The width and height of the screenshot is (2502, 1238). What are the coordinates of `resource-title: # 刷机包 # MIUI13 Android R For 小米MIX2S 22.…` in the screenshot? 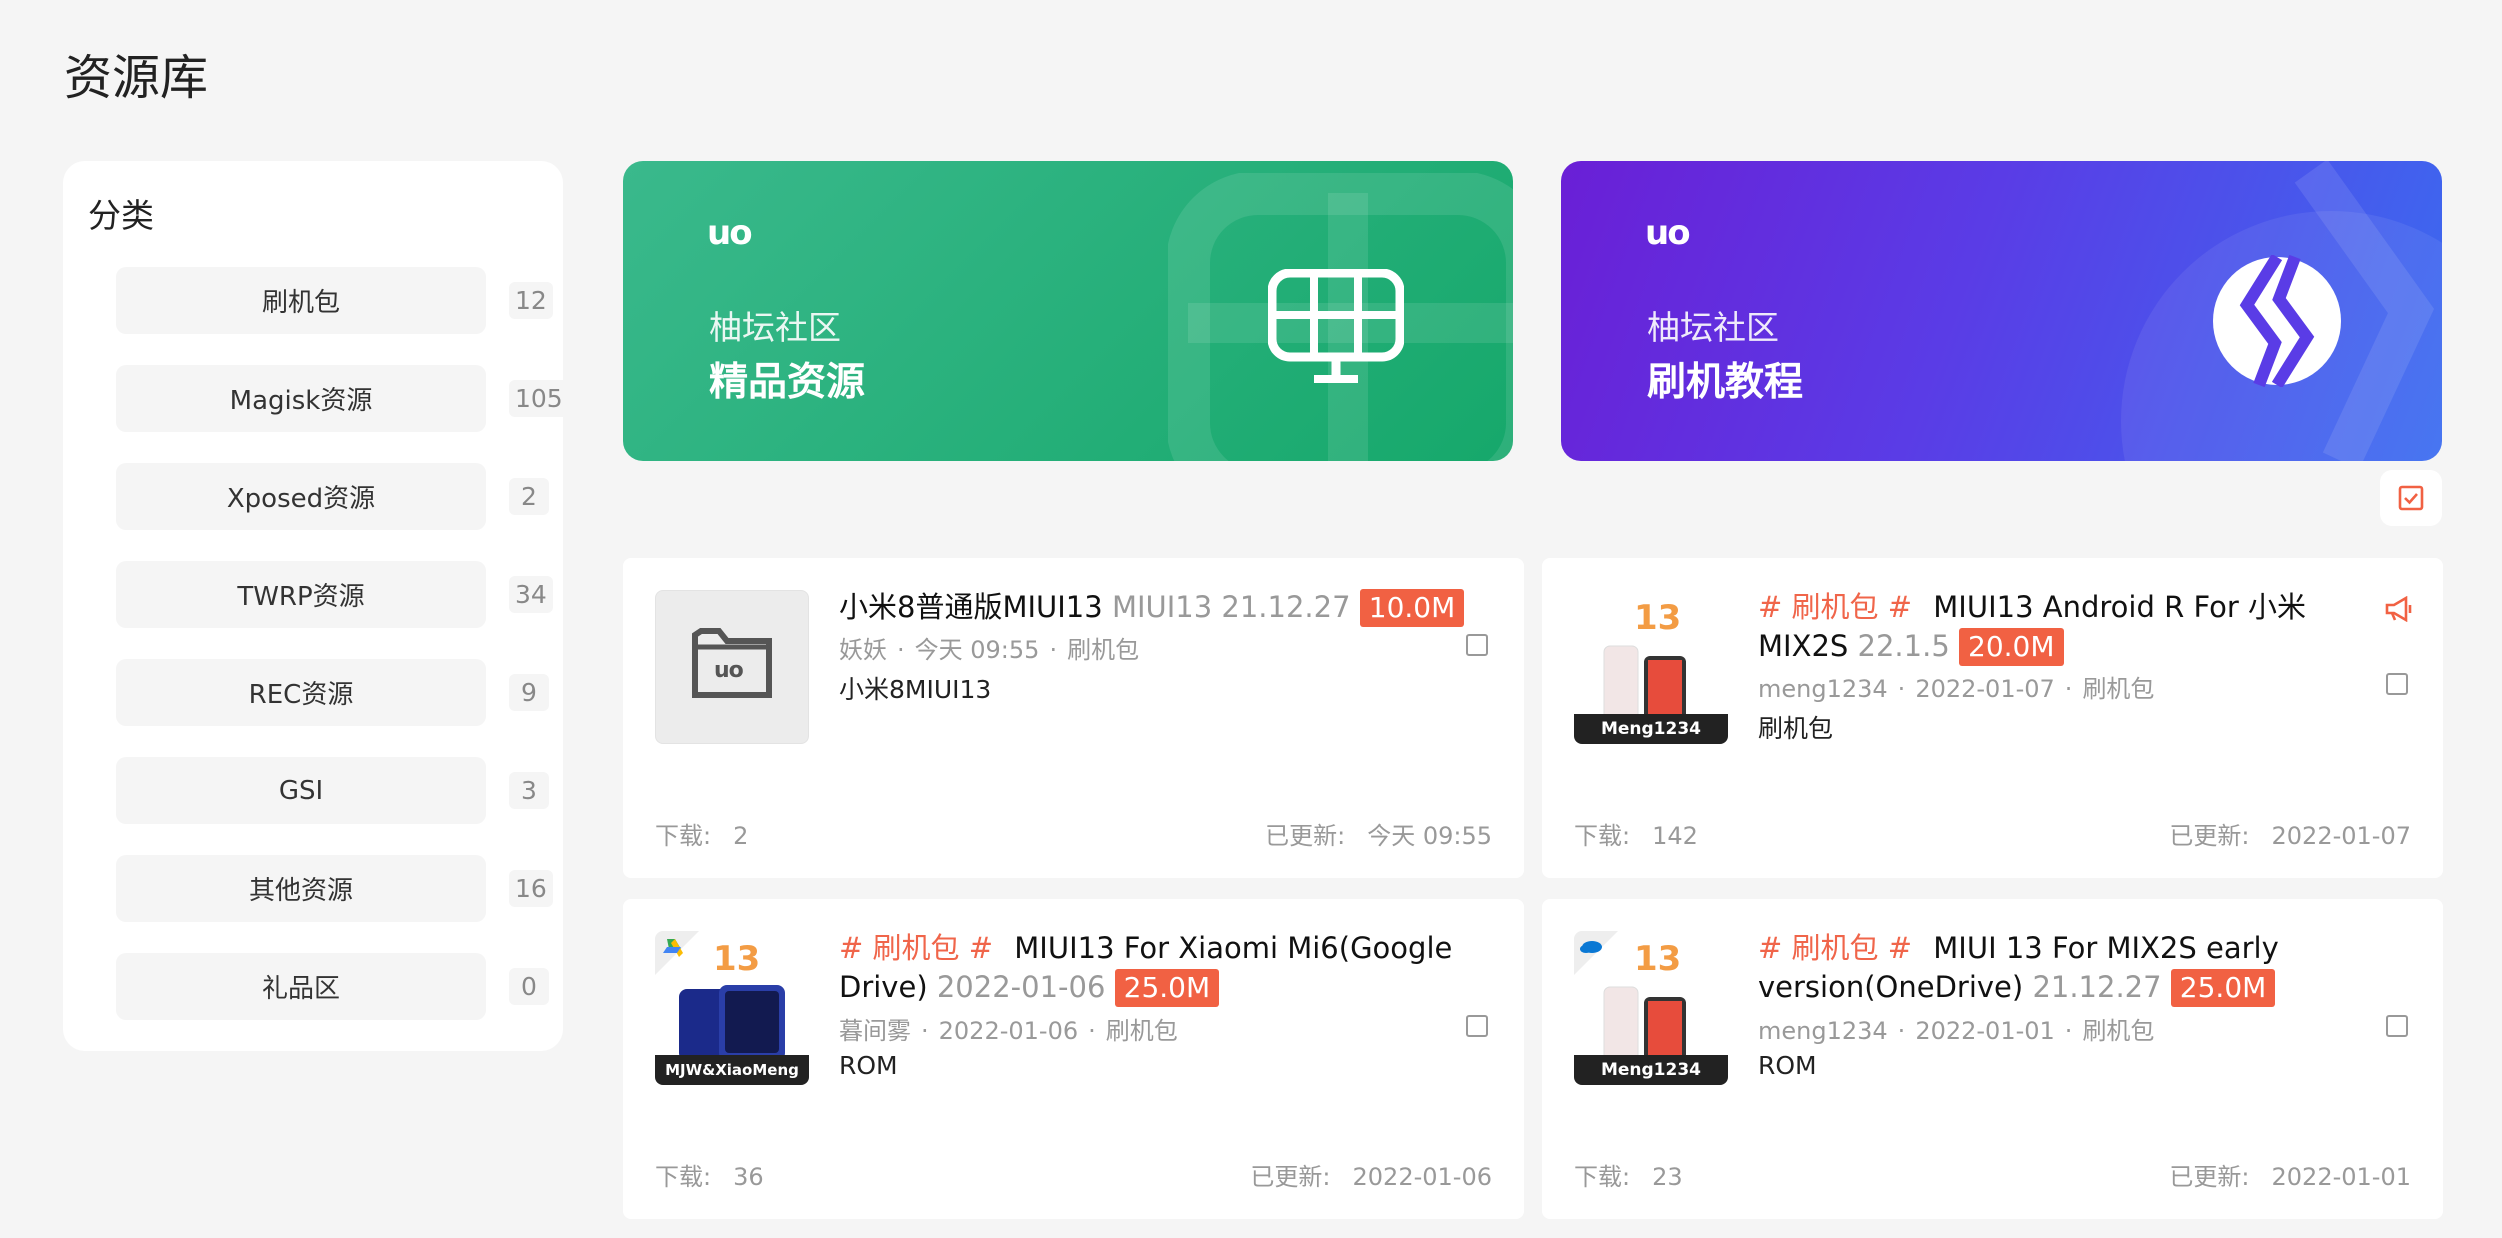 It's located at (2058, 627).